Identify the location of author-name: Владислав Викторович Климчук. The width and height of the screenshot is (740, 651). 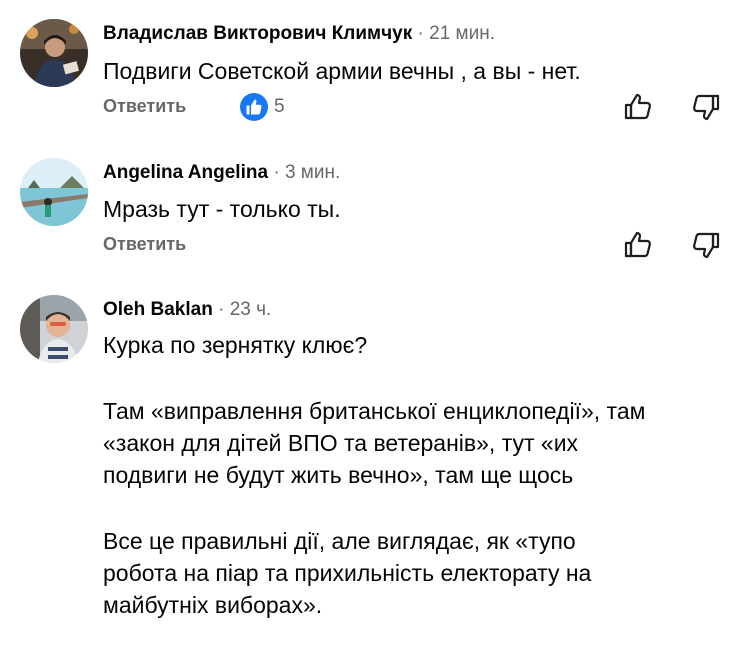
(257, 33).